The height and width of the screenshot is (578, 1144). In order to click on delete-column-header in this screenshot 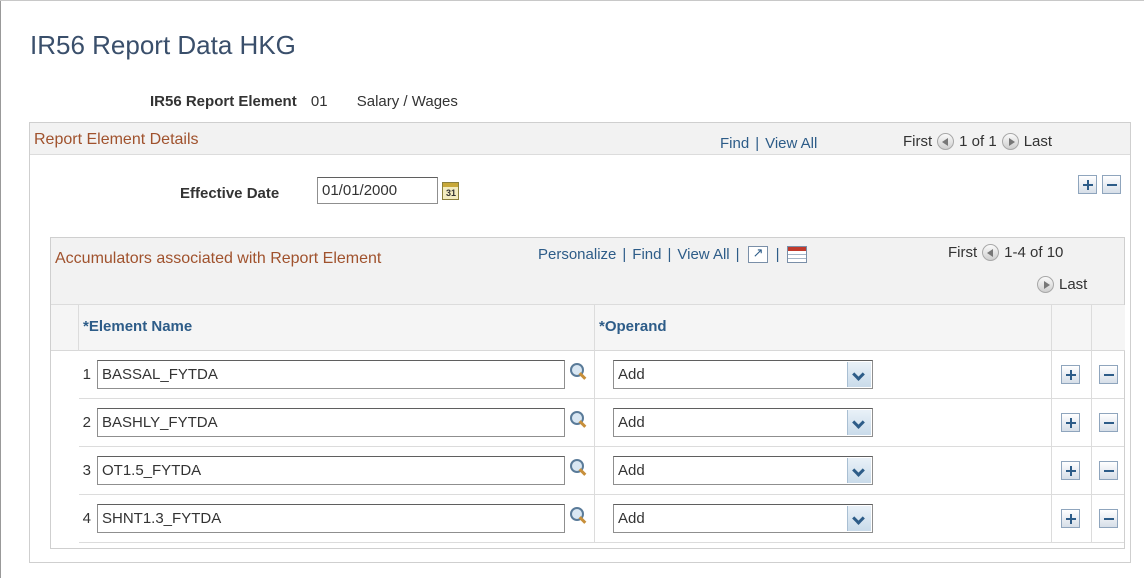, I will do `click(1108, 328)`.